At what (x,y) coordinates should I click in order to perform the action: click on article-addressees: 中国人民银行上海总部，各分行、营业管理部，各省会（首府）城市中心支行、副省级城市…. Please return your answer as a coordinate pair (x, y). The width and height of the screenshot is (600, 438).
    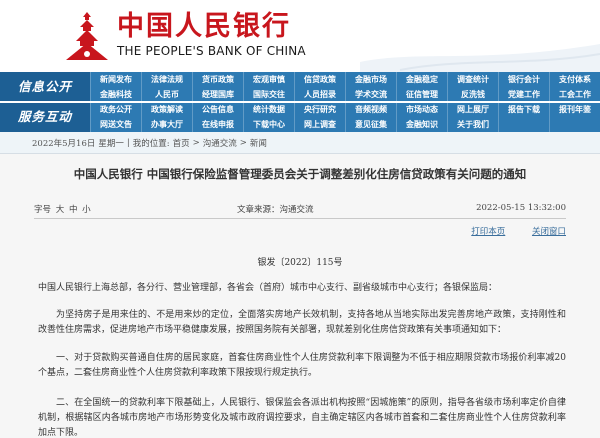
    Looking at the image, I should click on (268, 288).